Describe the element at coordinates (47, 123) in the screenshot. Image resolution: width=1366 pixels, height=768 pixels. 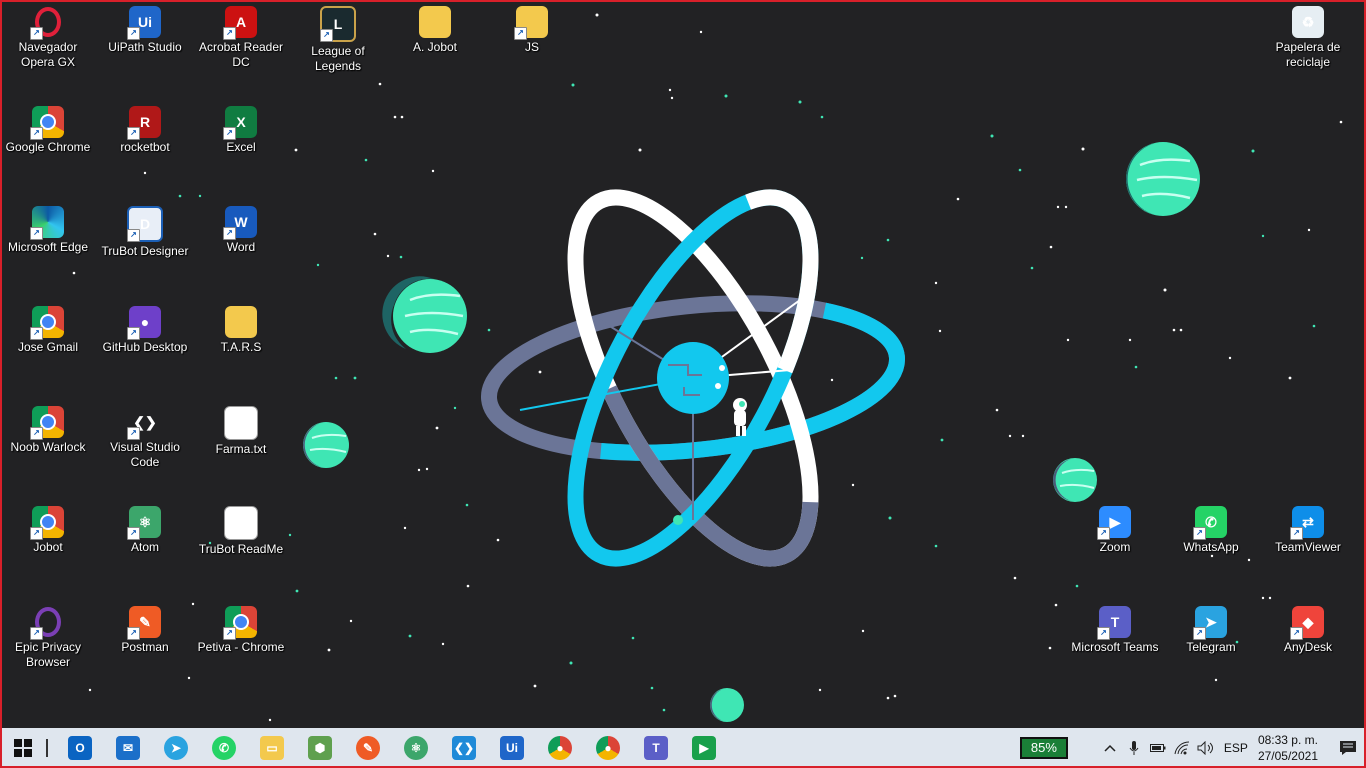
I see `chrome-icon: ↗` at that location.